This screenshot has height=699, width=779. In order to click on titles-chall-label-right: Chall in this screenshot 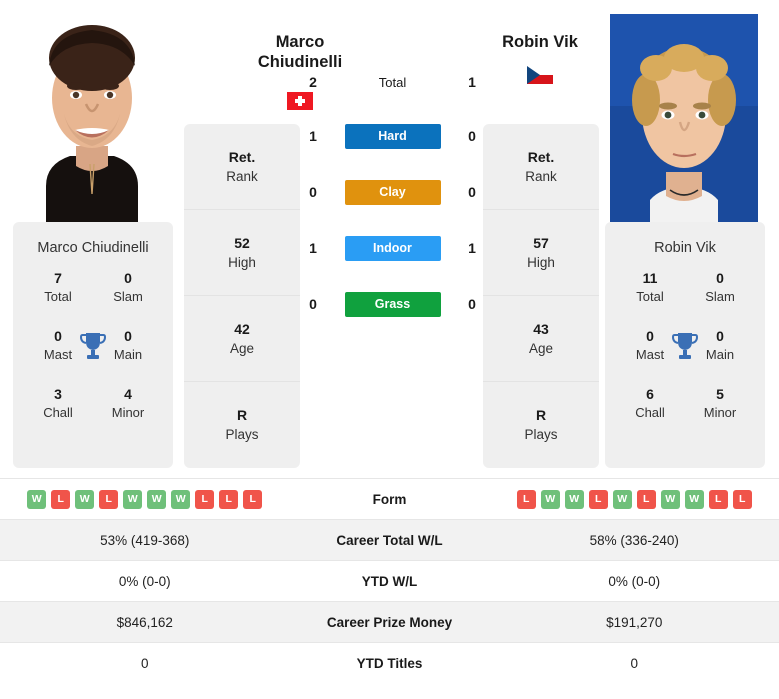, I will do `click(650, 413)`.